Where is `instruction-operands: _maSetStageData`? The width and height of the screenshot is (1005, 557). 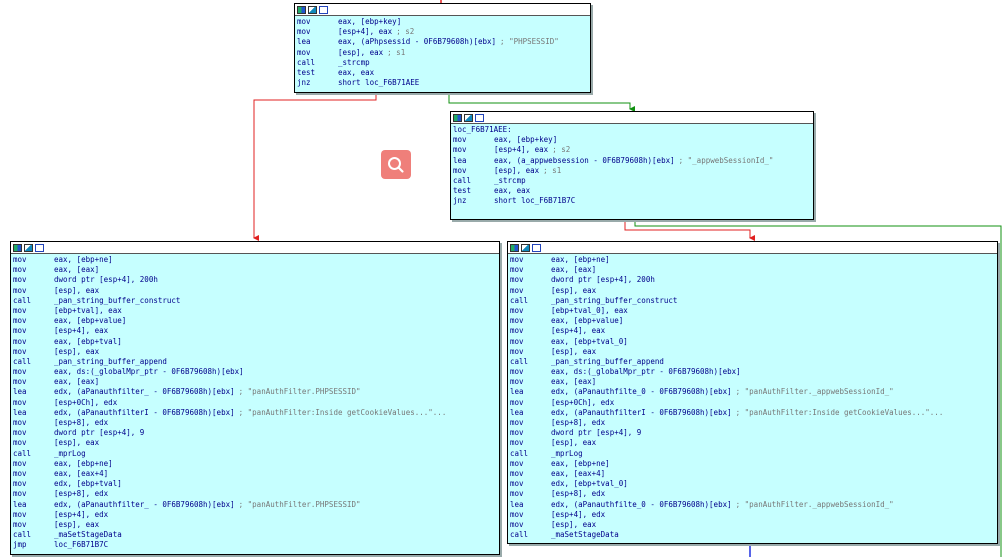 instruction-operands: _maSetStageData is located at coordinates (88, 535).